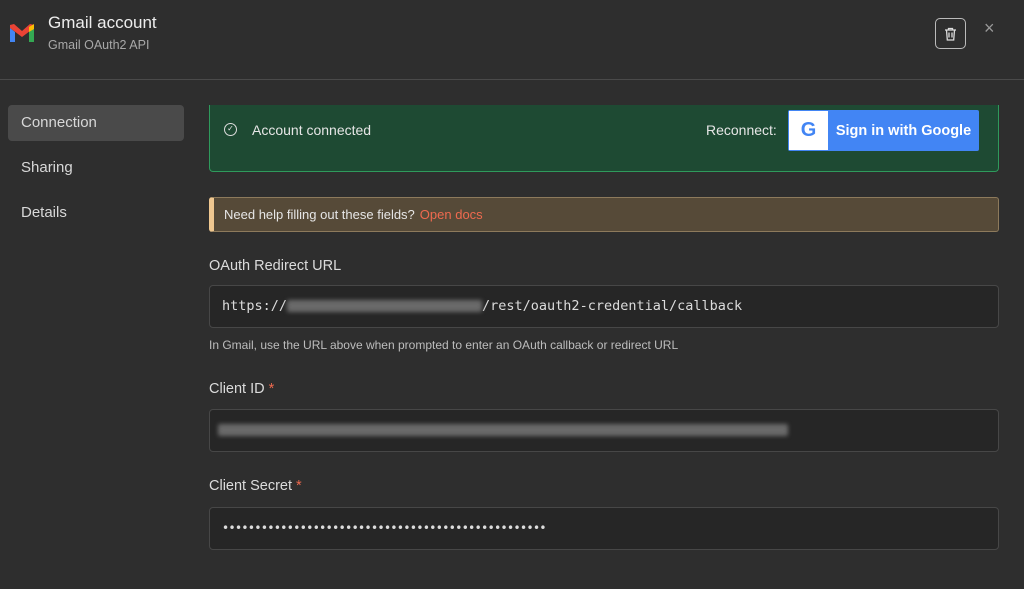 Image resolution: width=1024 pixels, height=589 pixels. I want to click on sidebar-item-details: Details, so click(96, 213).